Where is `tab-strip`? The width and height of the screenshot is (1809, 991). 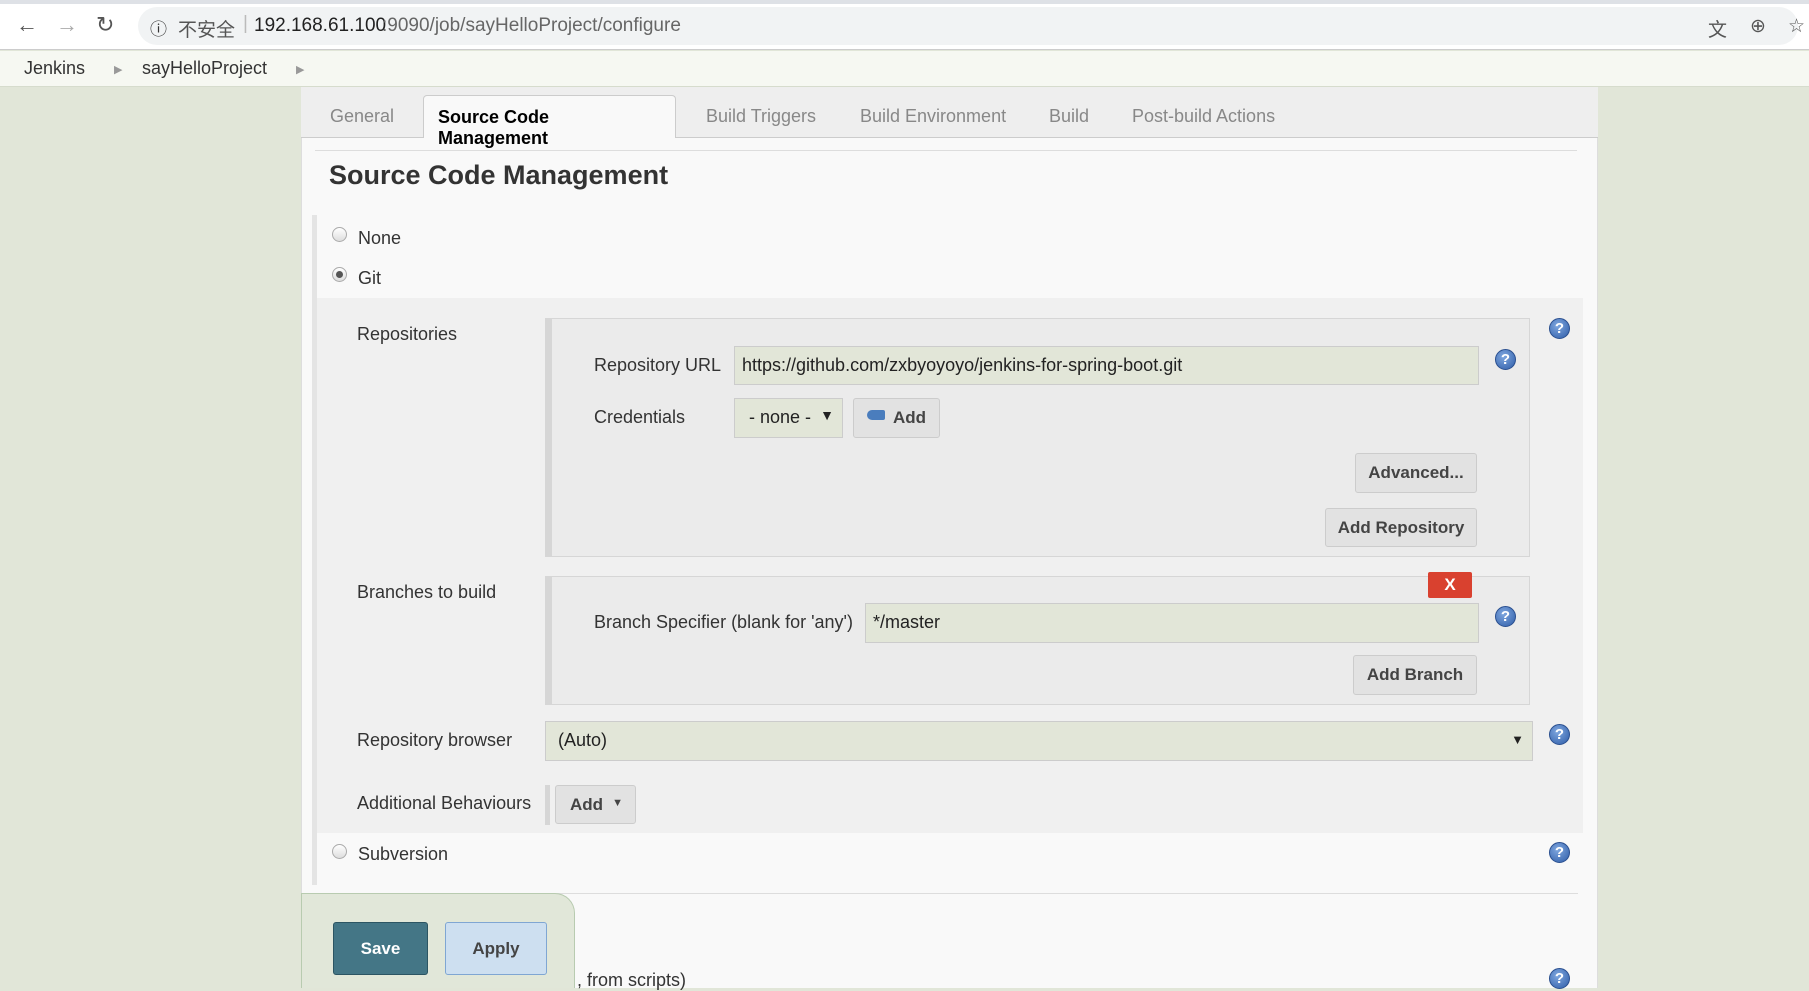 tab-strip is located at coordinates (904, 2).